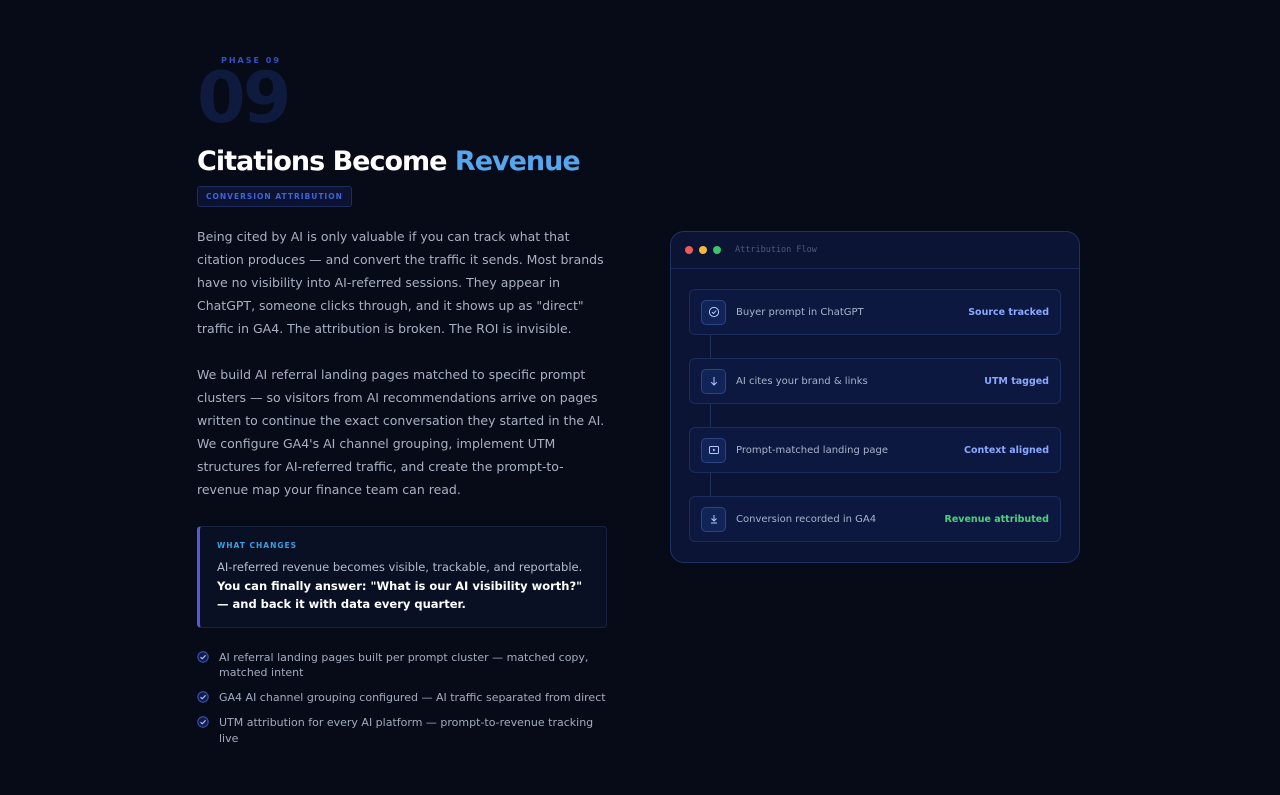  I want to click on step-label: Prompt-matched landing page, so click(812, 450).